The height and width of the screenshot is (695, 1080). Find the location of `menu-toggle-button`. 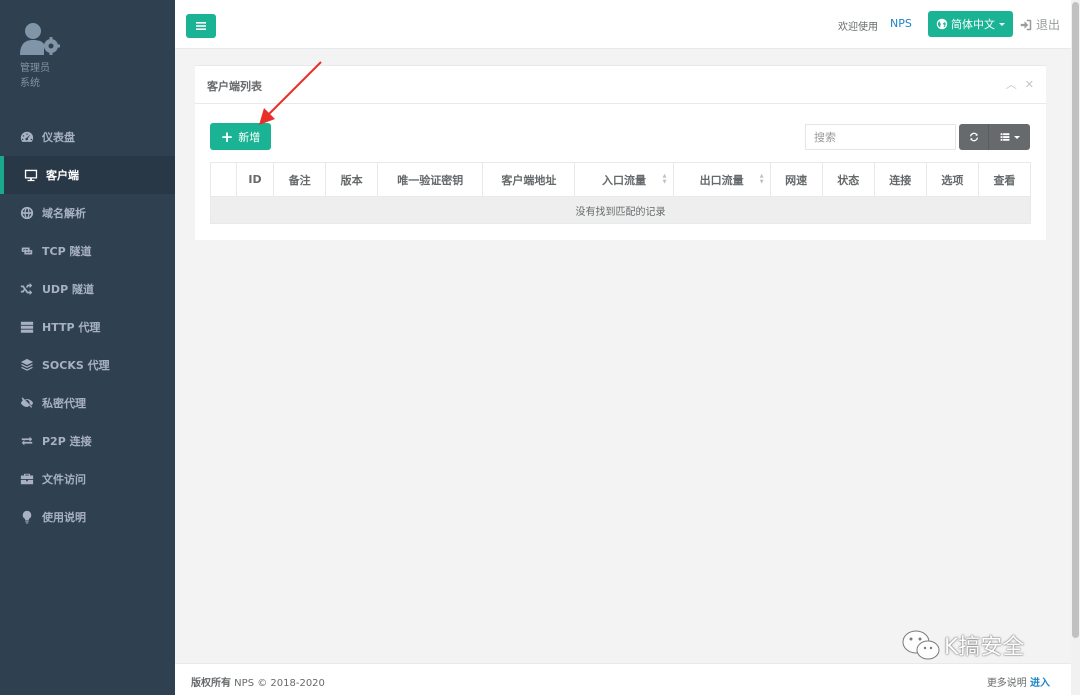

menu-toggle-button is located at coordinates (201, 26).